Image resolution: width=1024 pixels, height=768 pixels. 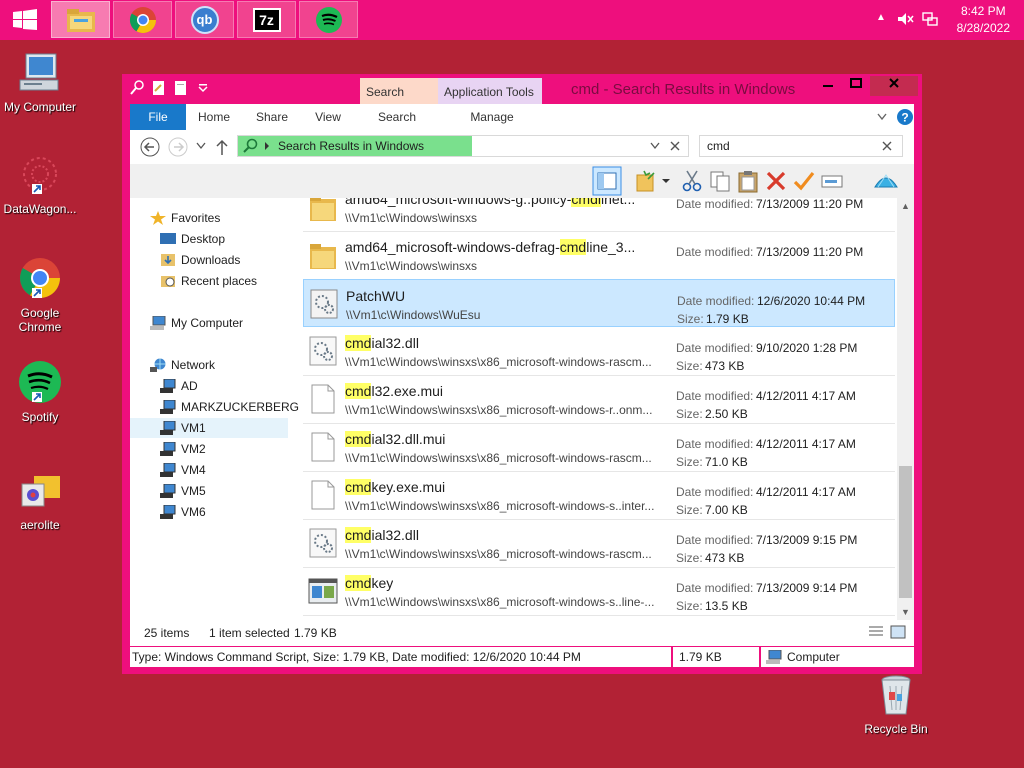 I want to click on help-icon: ?, so click(x=905, y=117).